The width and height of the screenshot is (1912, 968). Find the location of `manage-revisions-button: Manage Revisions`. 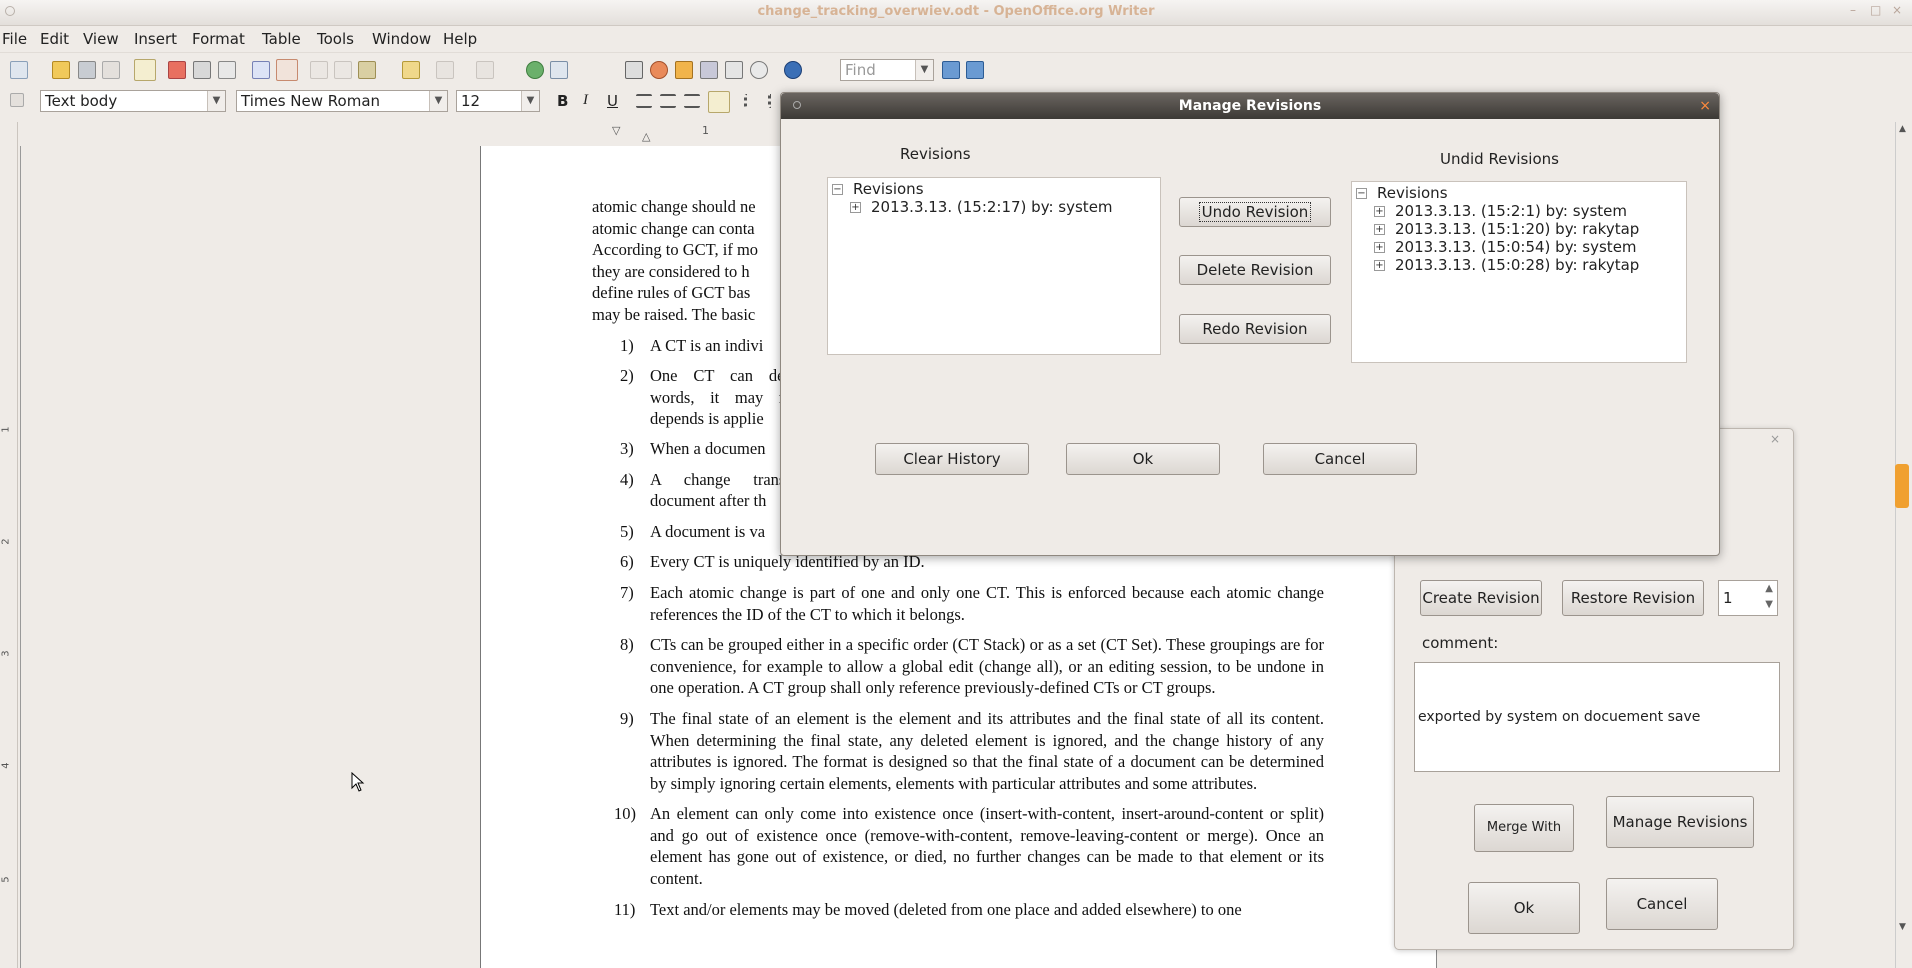

manage-revisions-button: Manage Revisions is located at coordinates (1680, 822).